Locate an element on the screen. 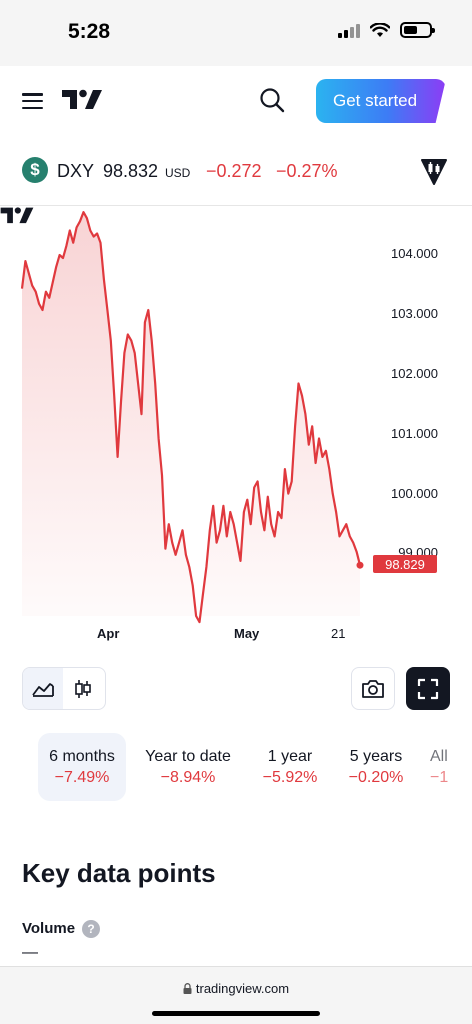 The height and width of the screenshot is (1024, 472). period-1-year: 1 year −5.92% is located at coordinates (290, 767).